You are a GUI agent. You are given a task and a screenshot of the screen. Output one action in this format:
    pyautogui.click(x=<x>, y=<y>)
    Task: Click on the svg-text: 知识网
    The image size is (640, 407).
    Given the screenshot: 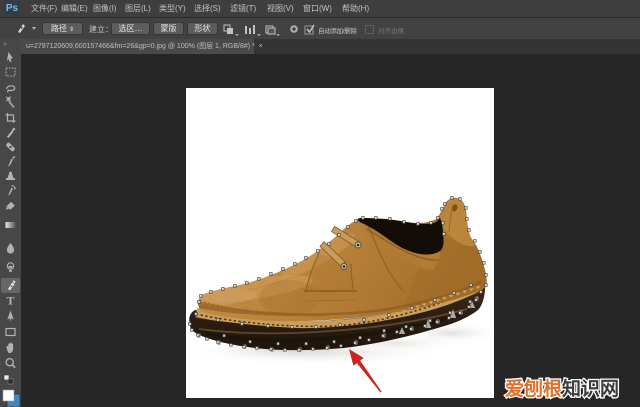 What is the action you would take?
    pyautogui.click(x=590, y=388)
    